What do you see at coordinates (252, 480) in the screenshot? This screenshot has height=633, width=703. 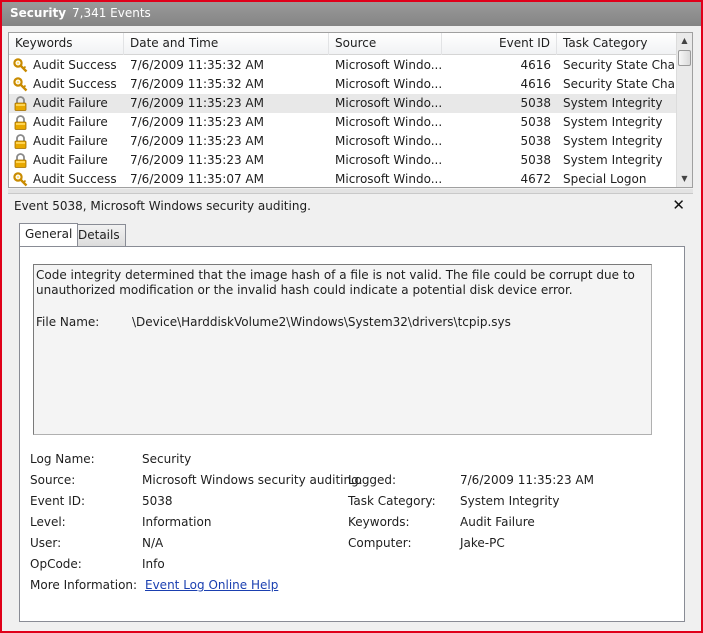 I see `source-value: Microsoft Windows security auditing.` at bounding box center [252, 480].